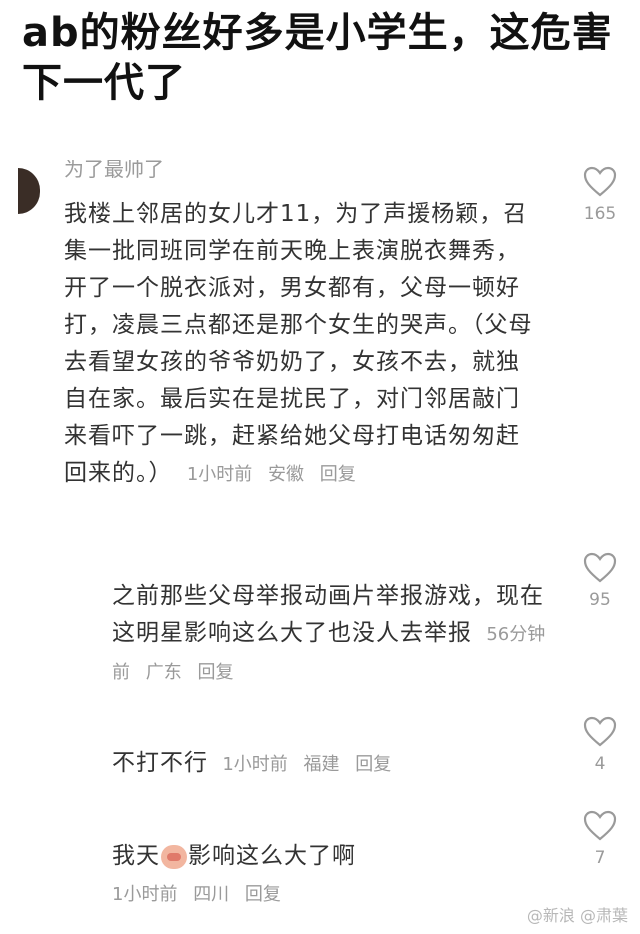 The image size is (640, 934). I want to click on comment-location: 四川, so click(211, 894).